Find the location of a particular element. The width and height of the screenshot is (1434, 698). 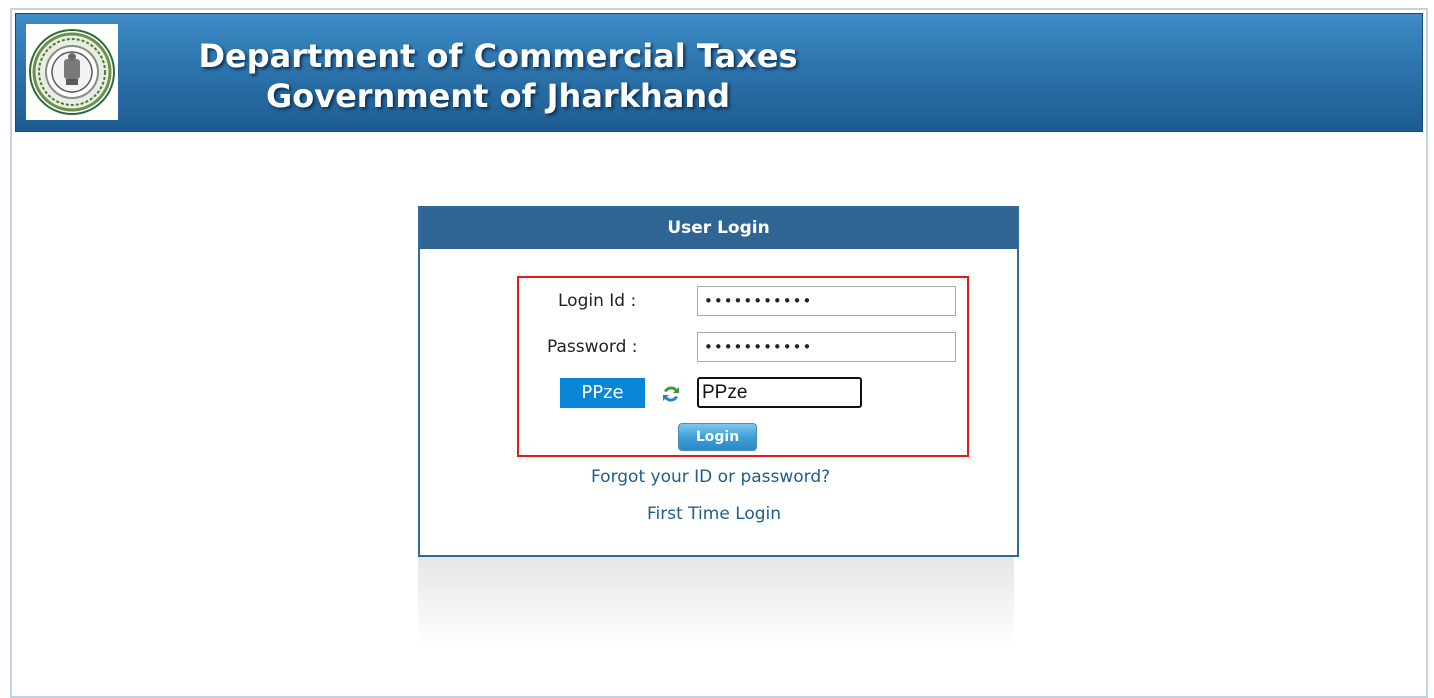

password-label: Password : is located at coordinates (592, 347).